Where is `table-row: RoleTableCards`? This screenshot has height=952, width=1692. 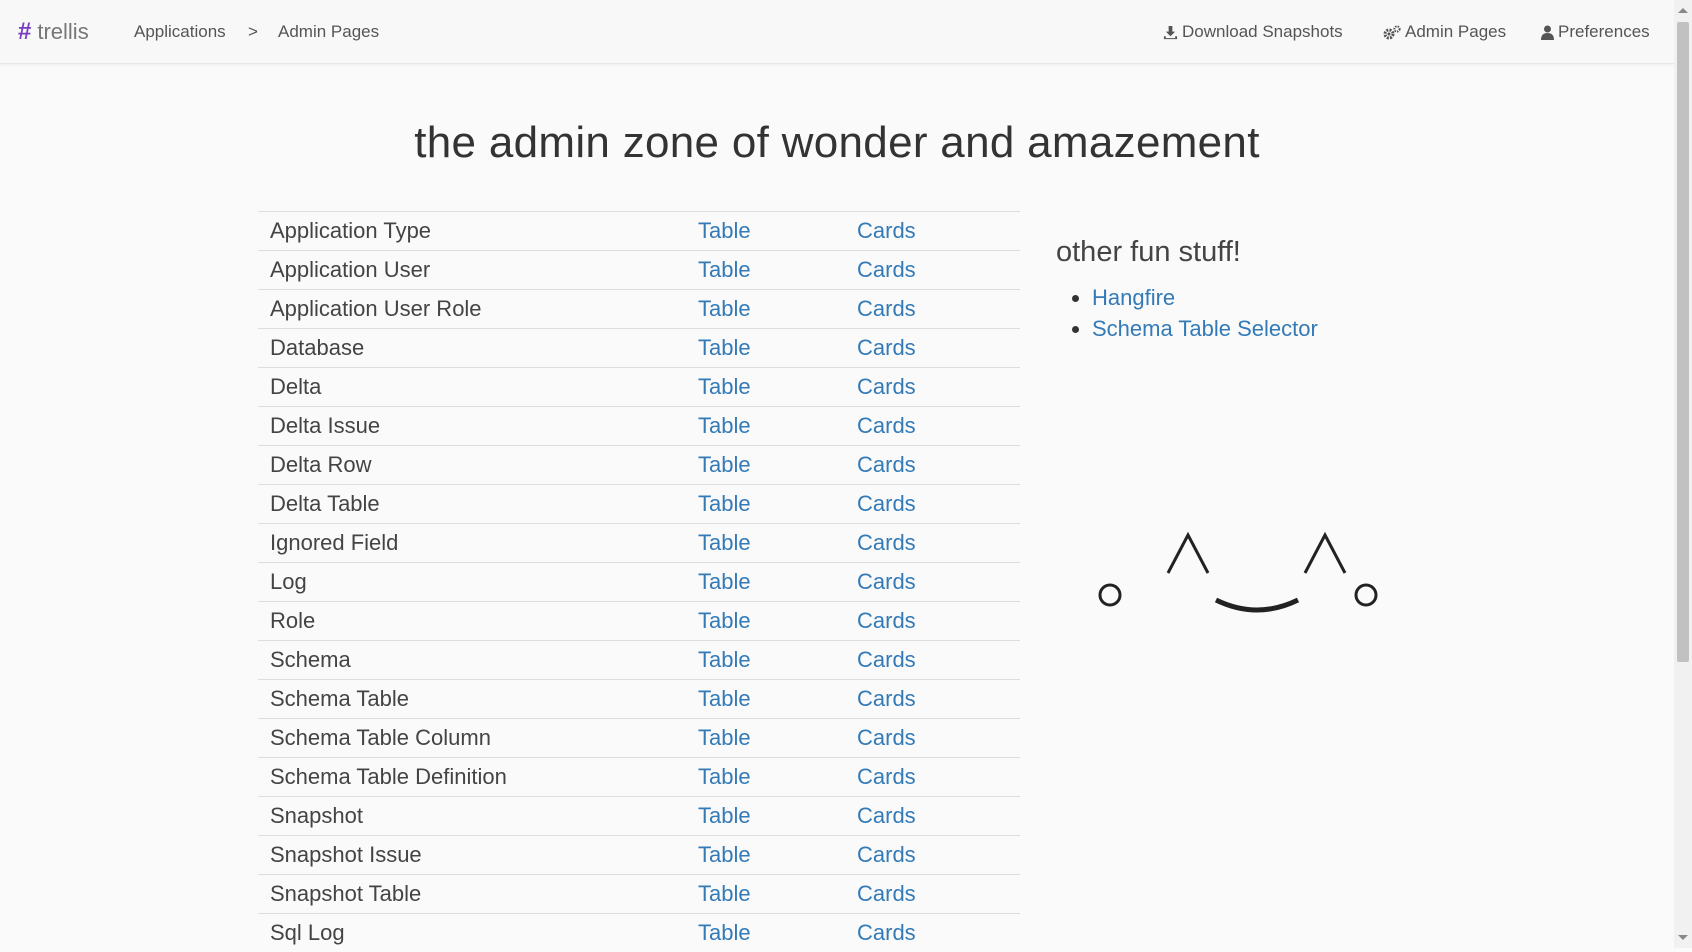
table-row: RoleTableCards is located at coordinates (639, 621).